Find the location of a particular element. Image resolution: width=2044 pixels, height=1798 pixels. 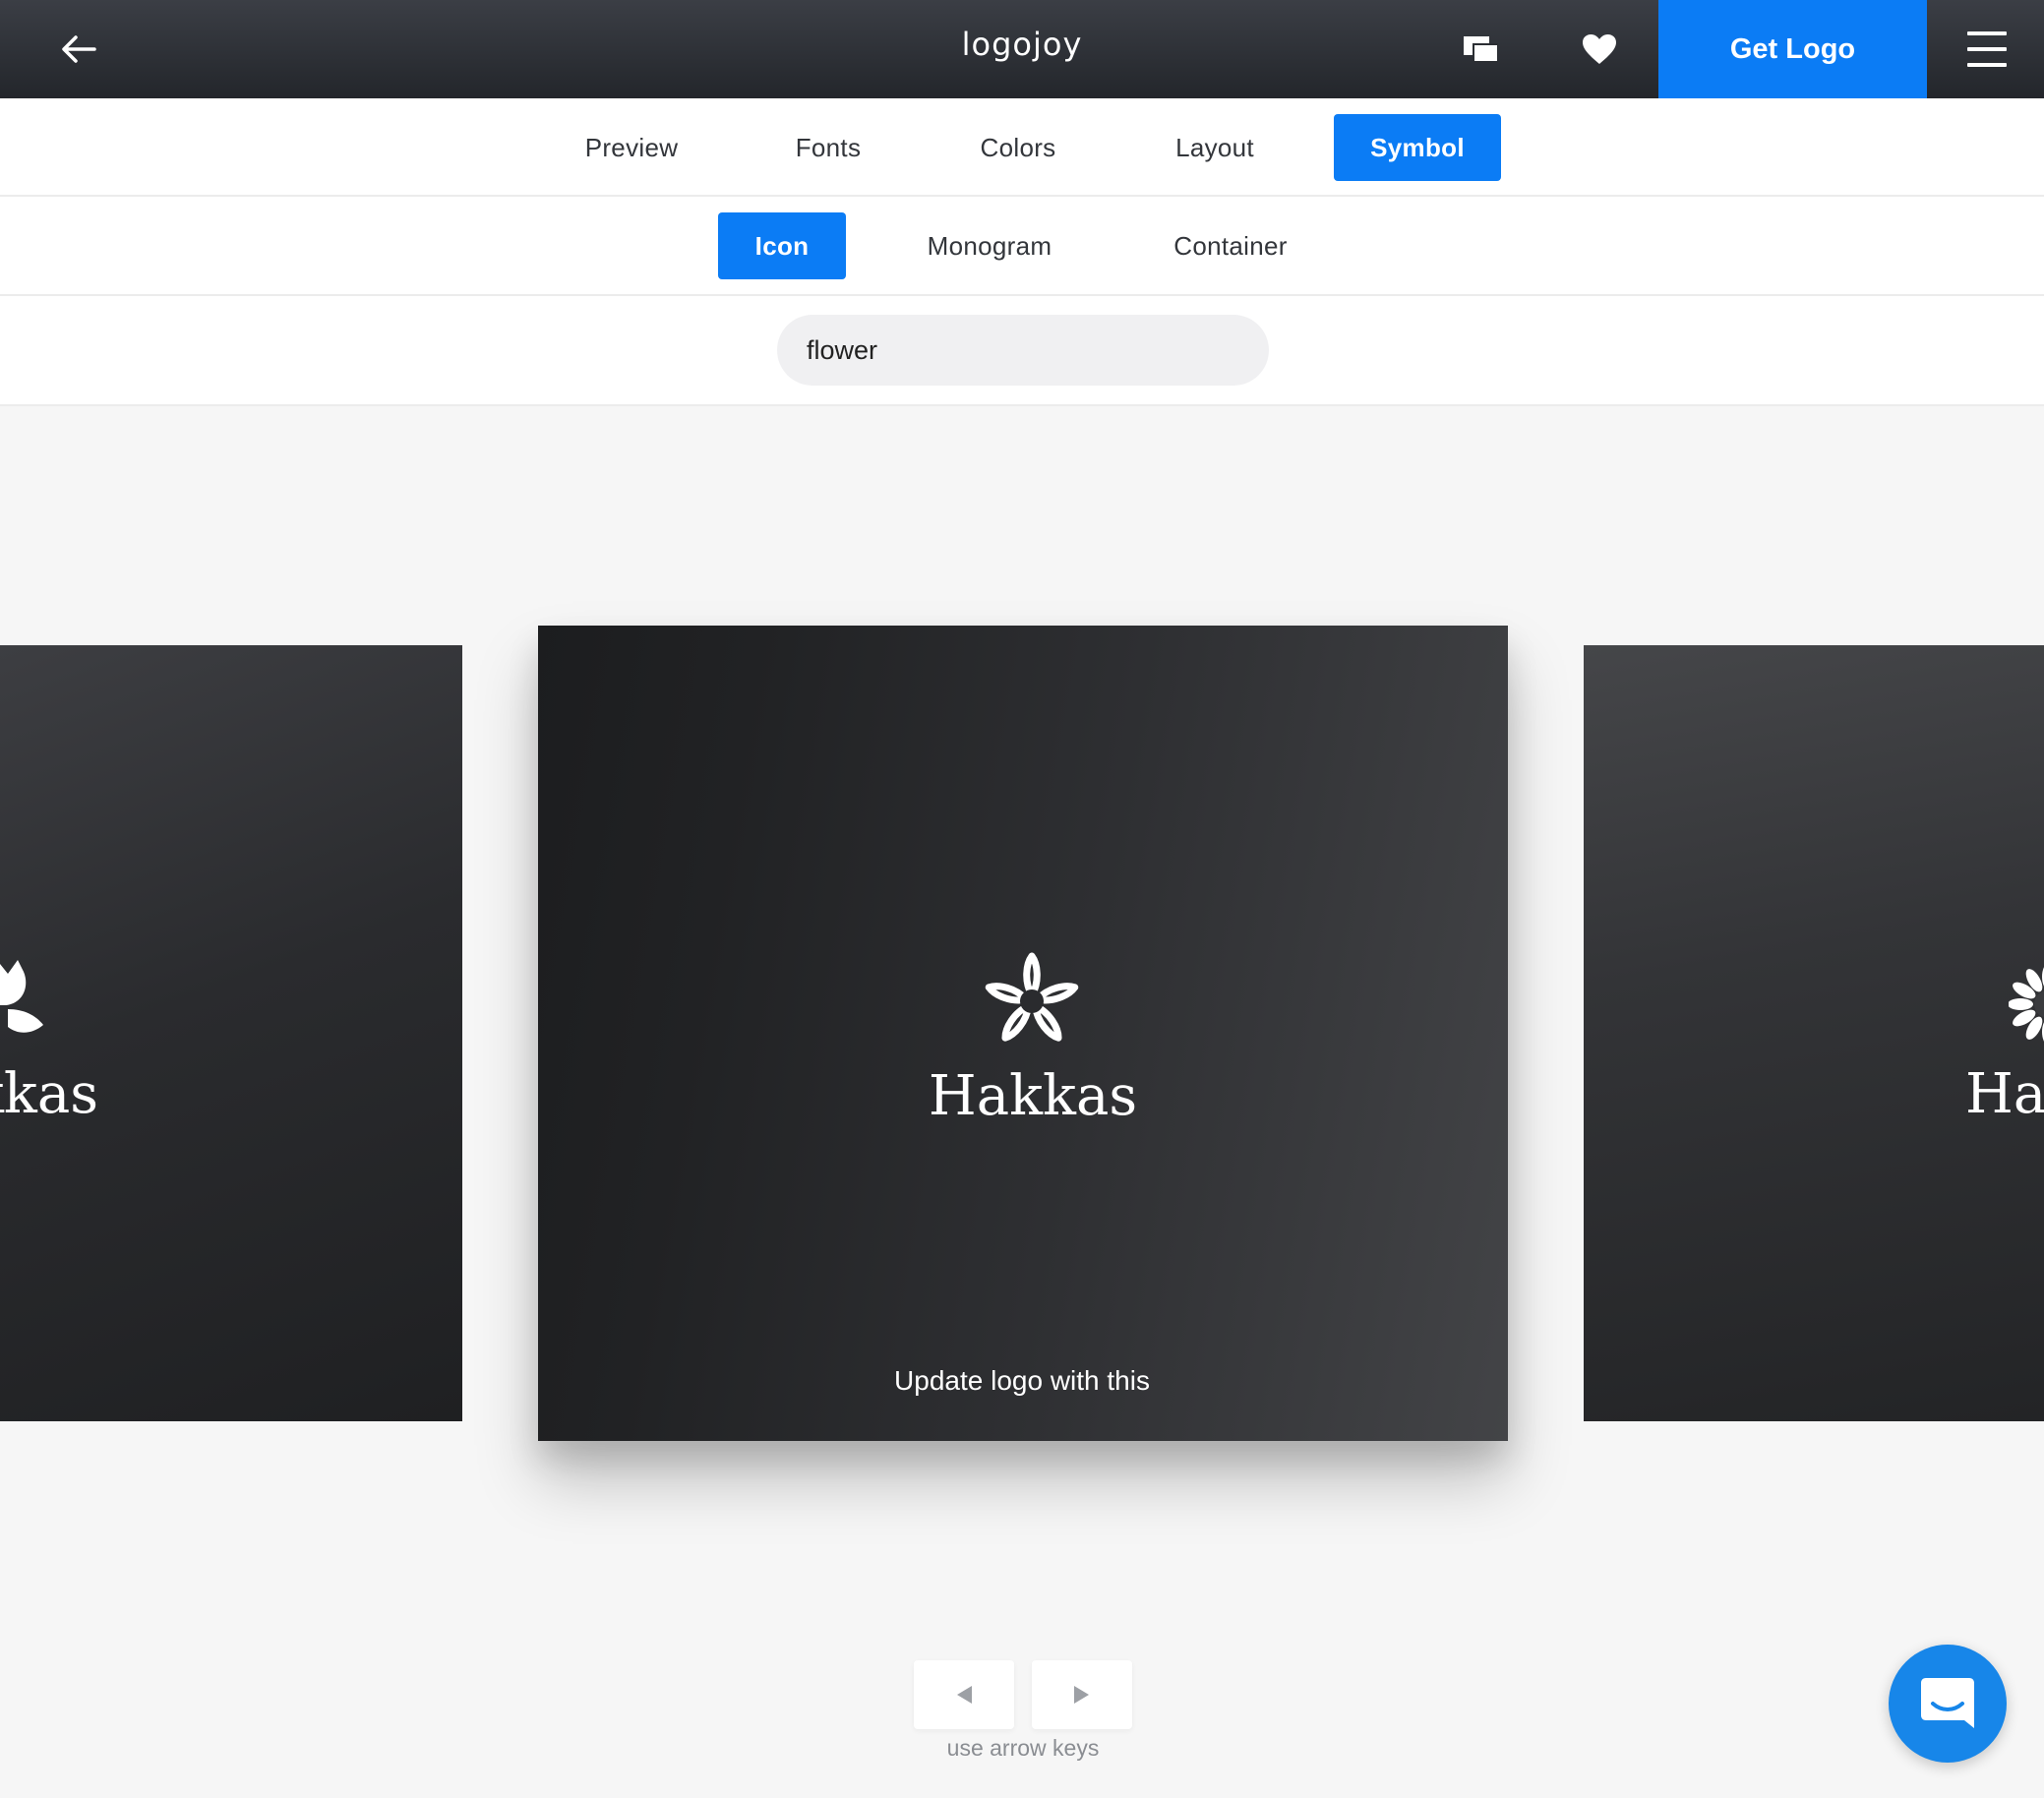

logo-card-previous-text: kkas is located at coordinates (49, 1094).